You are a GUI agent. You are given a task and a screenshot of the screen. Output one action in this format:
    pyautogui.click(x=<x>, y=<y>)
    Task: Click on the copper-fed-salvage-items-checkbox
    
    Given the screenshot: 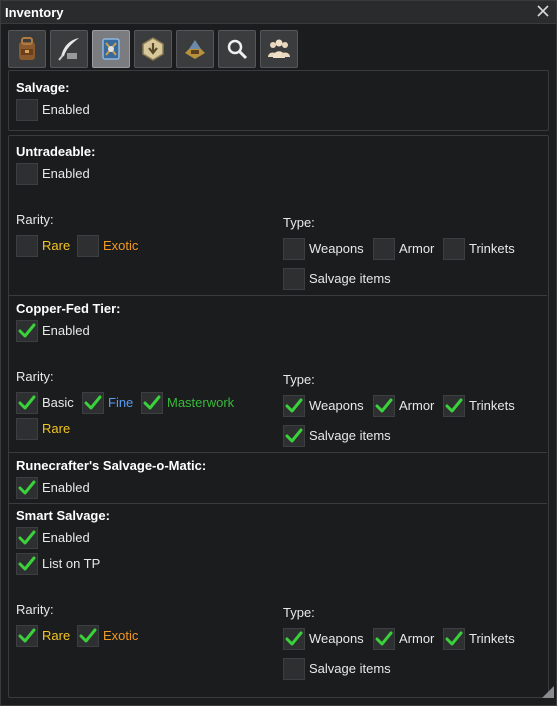 What is the action you would take?
    pyautogui.click(x=294, y=436)
    